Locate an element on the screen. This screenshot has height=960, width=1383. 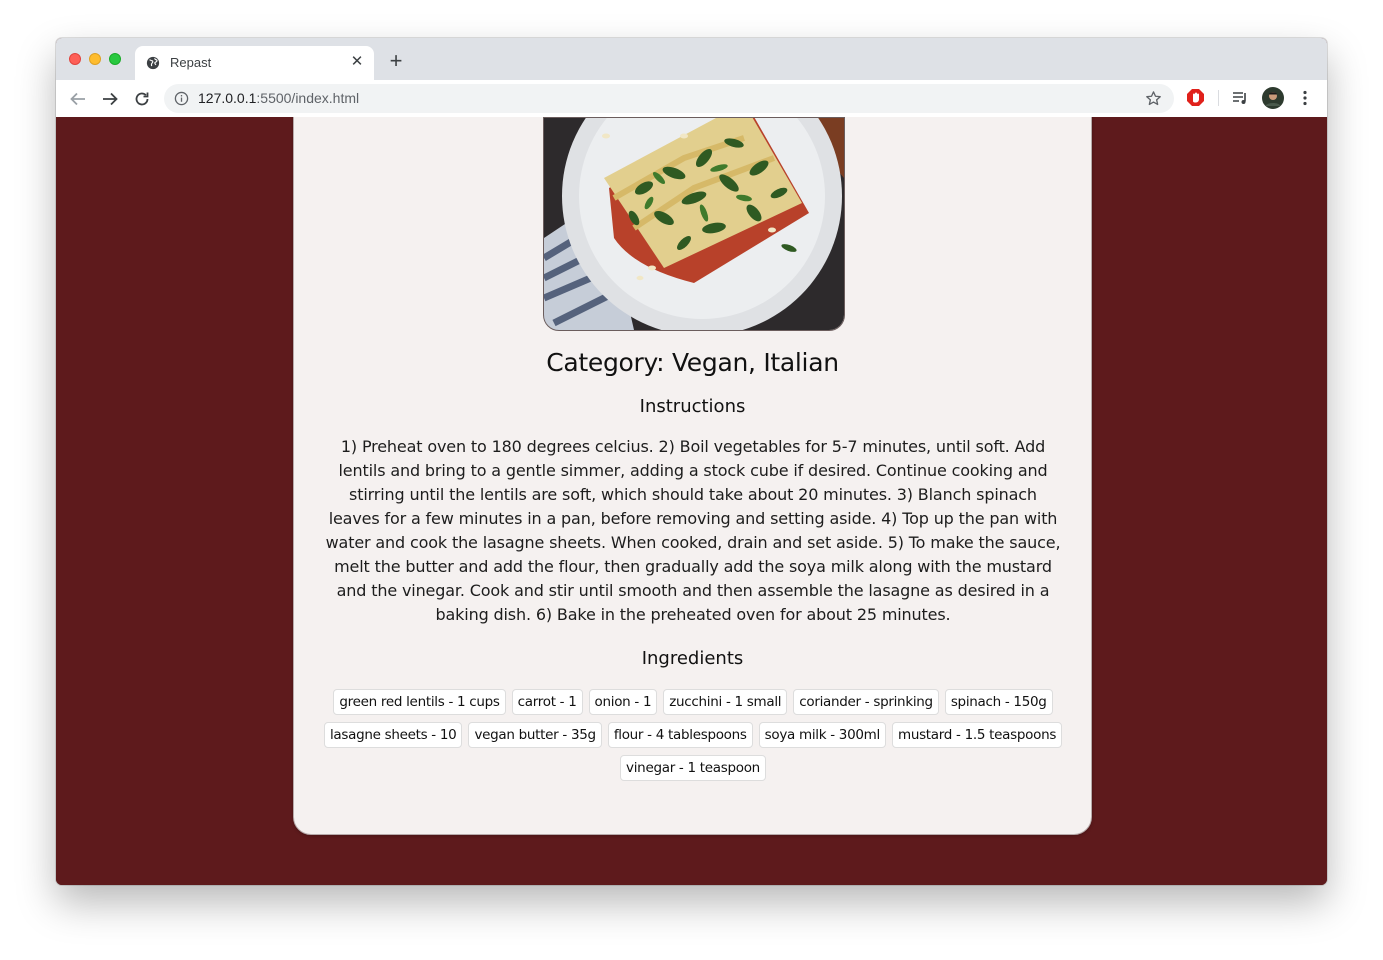
close-window-button is located at coordinates (75, 59).